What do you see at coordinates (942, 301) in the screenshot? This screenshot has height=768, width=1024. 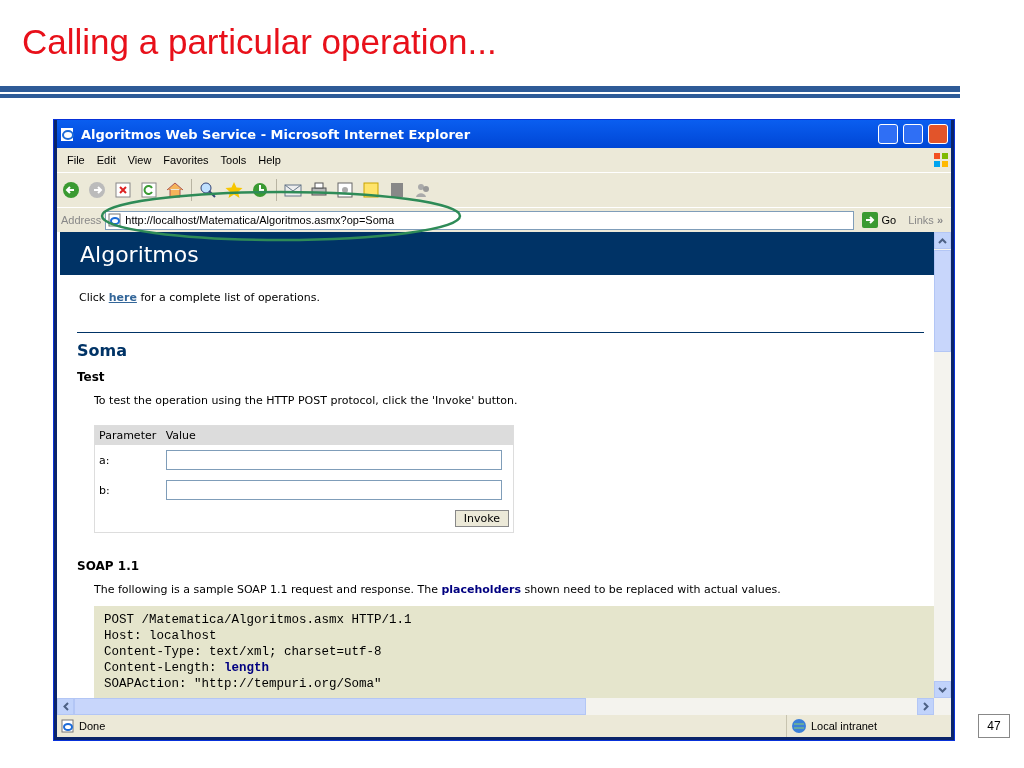 I see `vertical-scroll-thumb` at bounding box center [942, 301].